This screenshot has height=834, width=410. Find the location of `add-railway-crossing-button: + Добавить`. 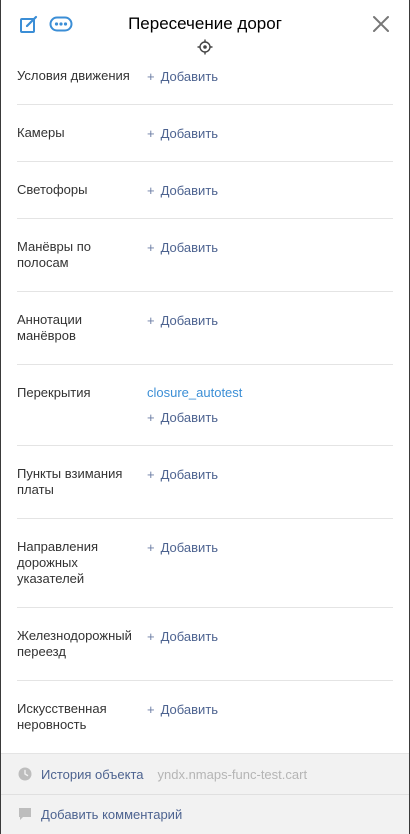

add-railway-crossing-button: + Добавить is located at coordinates (182, 637).